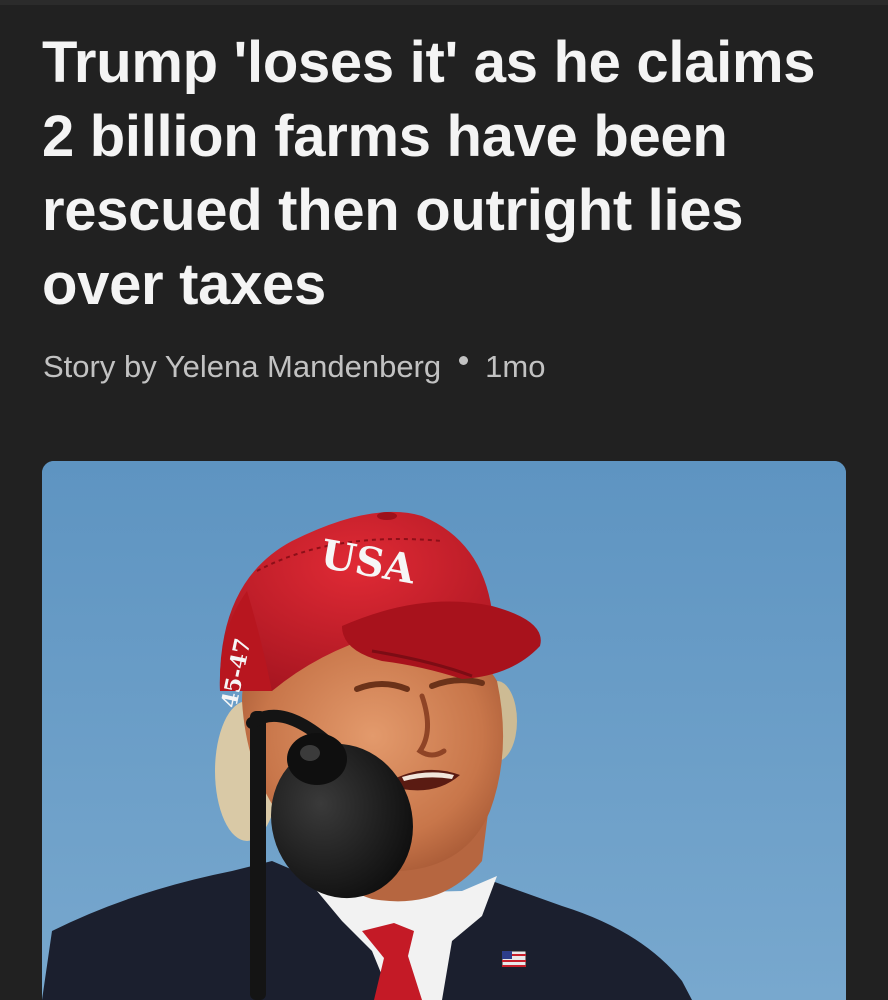  What do you see at coordinates (464, 360) in the screenshot?
I see `separator-dot-icon` at bounding box center [464, 360].